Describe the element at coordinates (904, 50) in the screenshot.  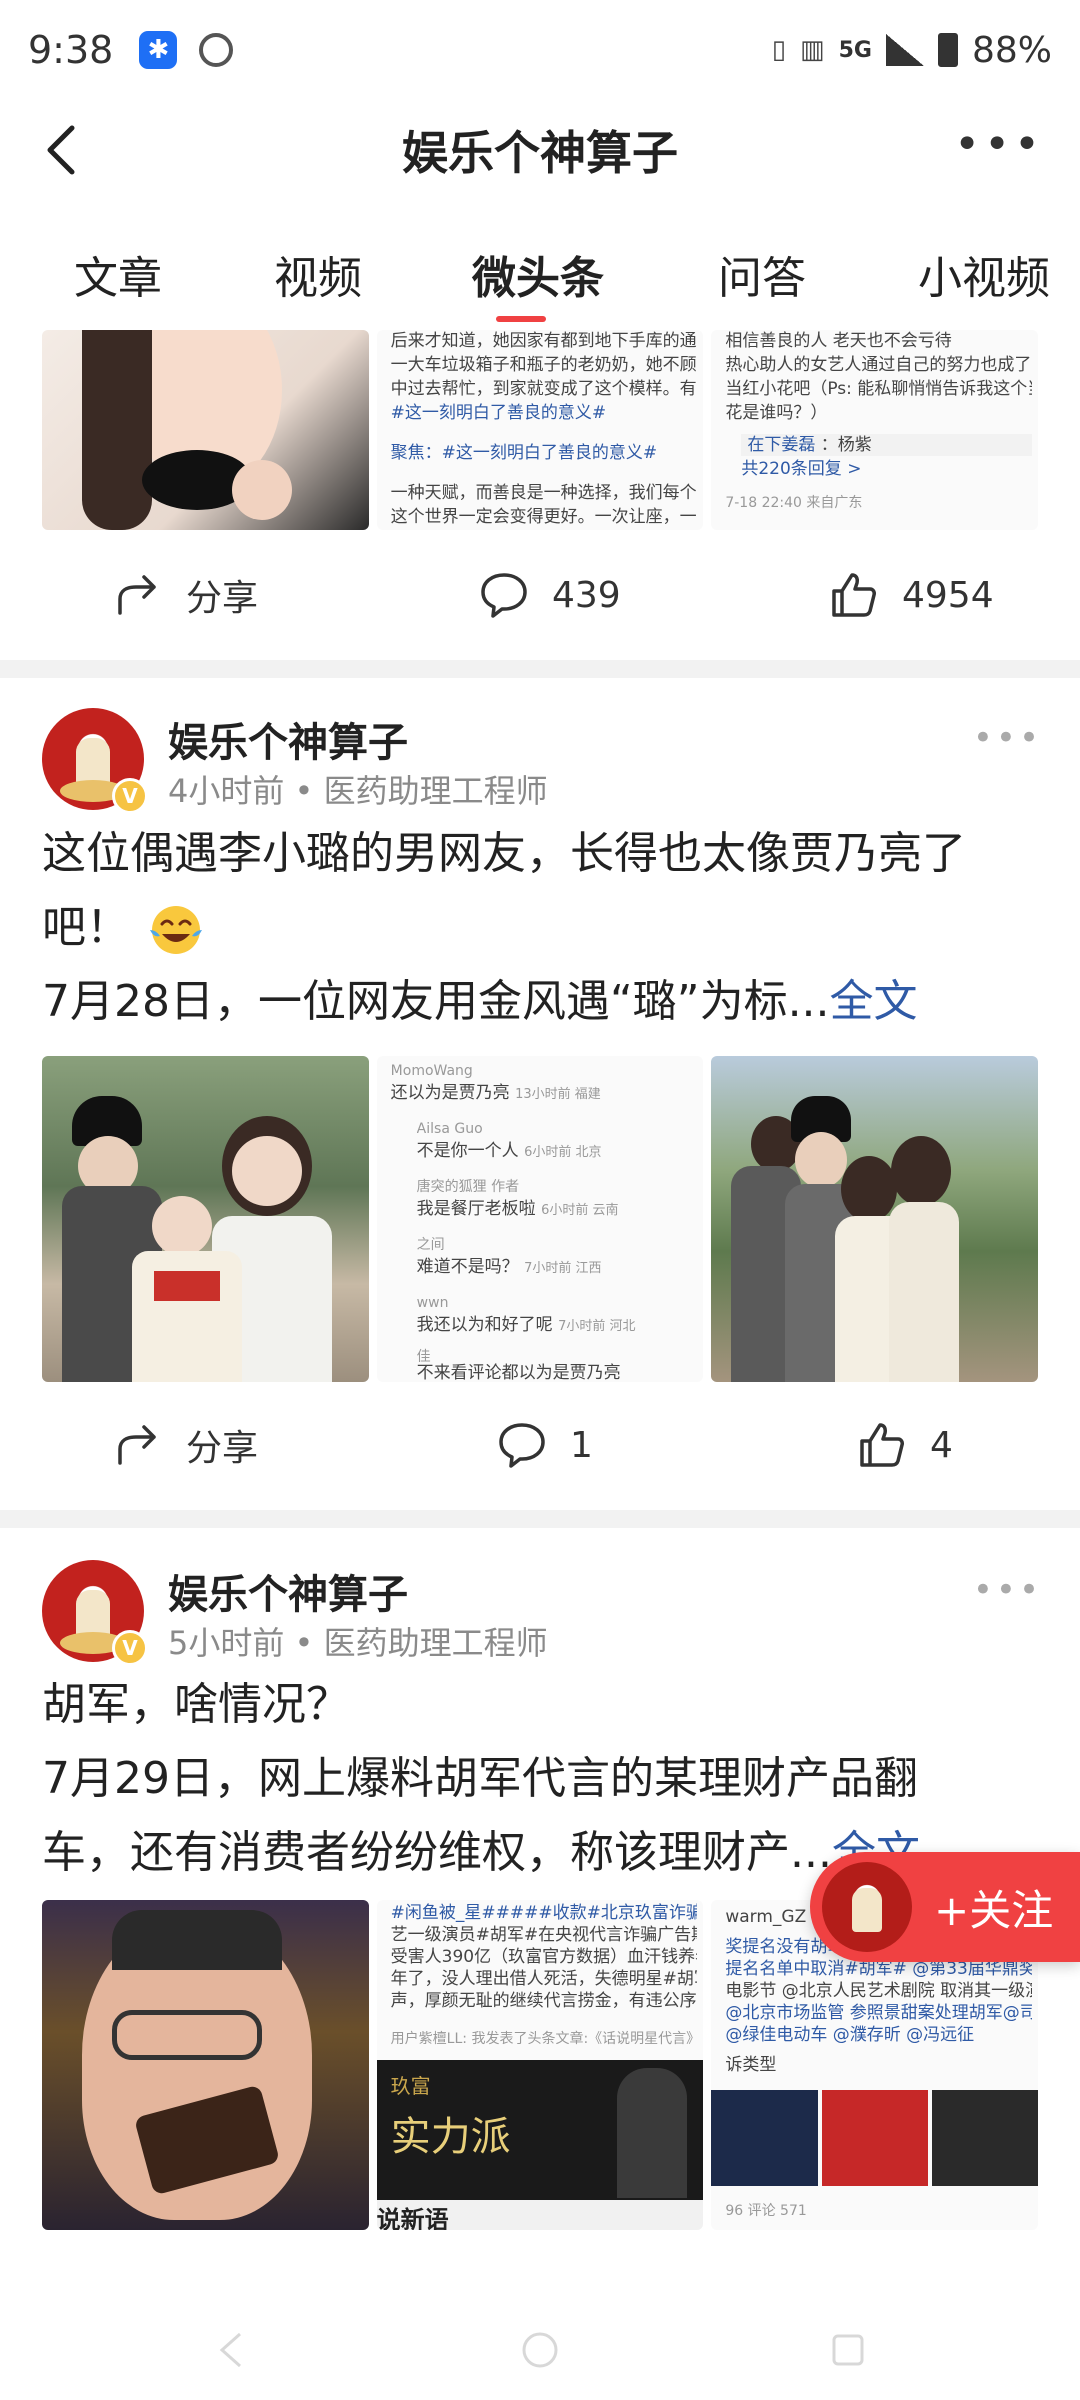
I see `signal-icon` at that location.